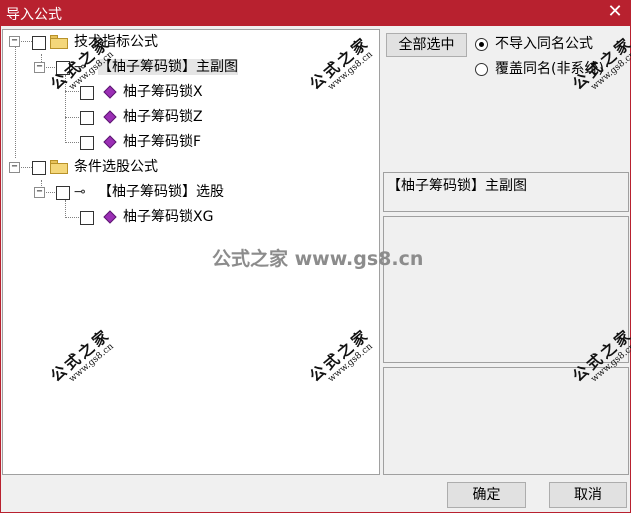 The height and width of the screenshot is (513, 631). Describe the element at coordinates (549, 69) in the screenshot. I see `radio-overwrite-label: 覆盖同名(非系统)` at that location.